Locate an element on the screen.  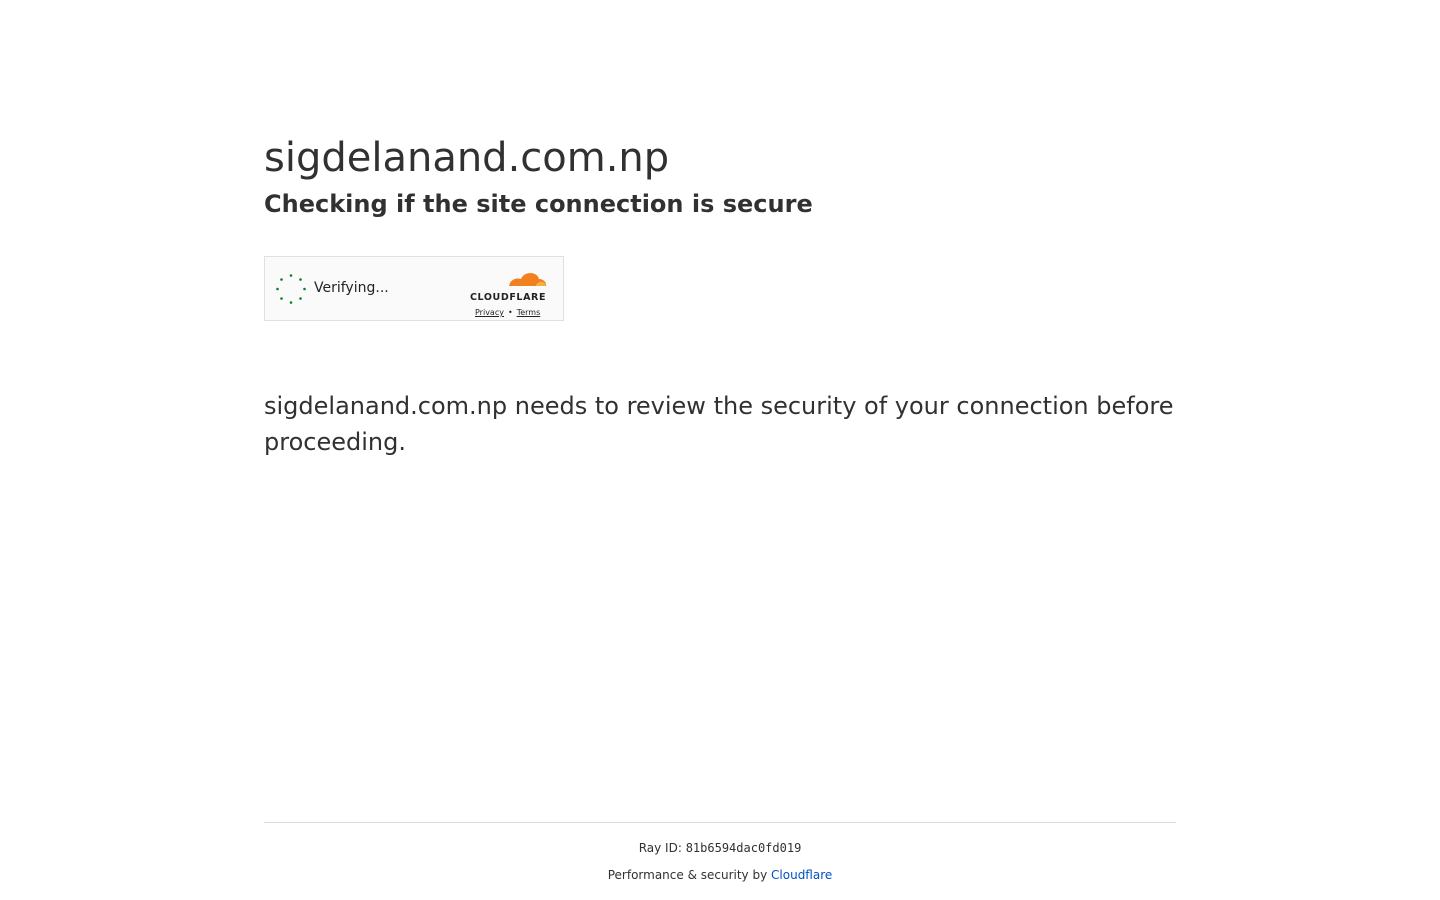
terms-link: Terms is located at coordinates (529, 312).